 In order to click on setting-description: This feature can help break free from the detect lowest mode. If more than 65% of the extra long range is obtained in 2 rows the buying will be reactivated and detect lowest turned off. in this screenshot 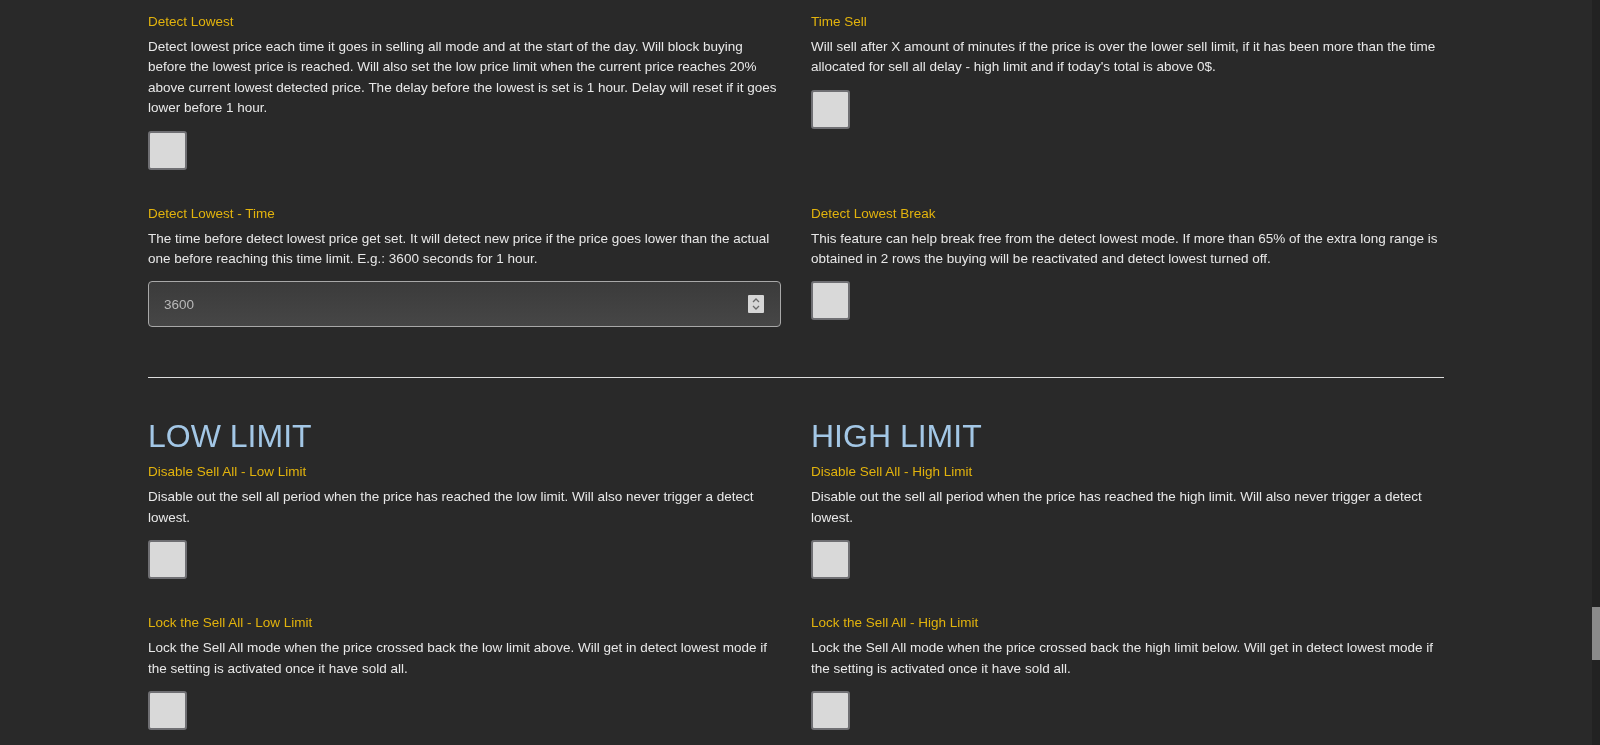, I will do `click(1125, 249)`.